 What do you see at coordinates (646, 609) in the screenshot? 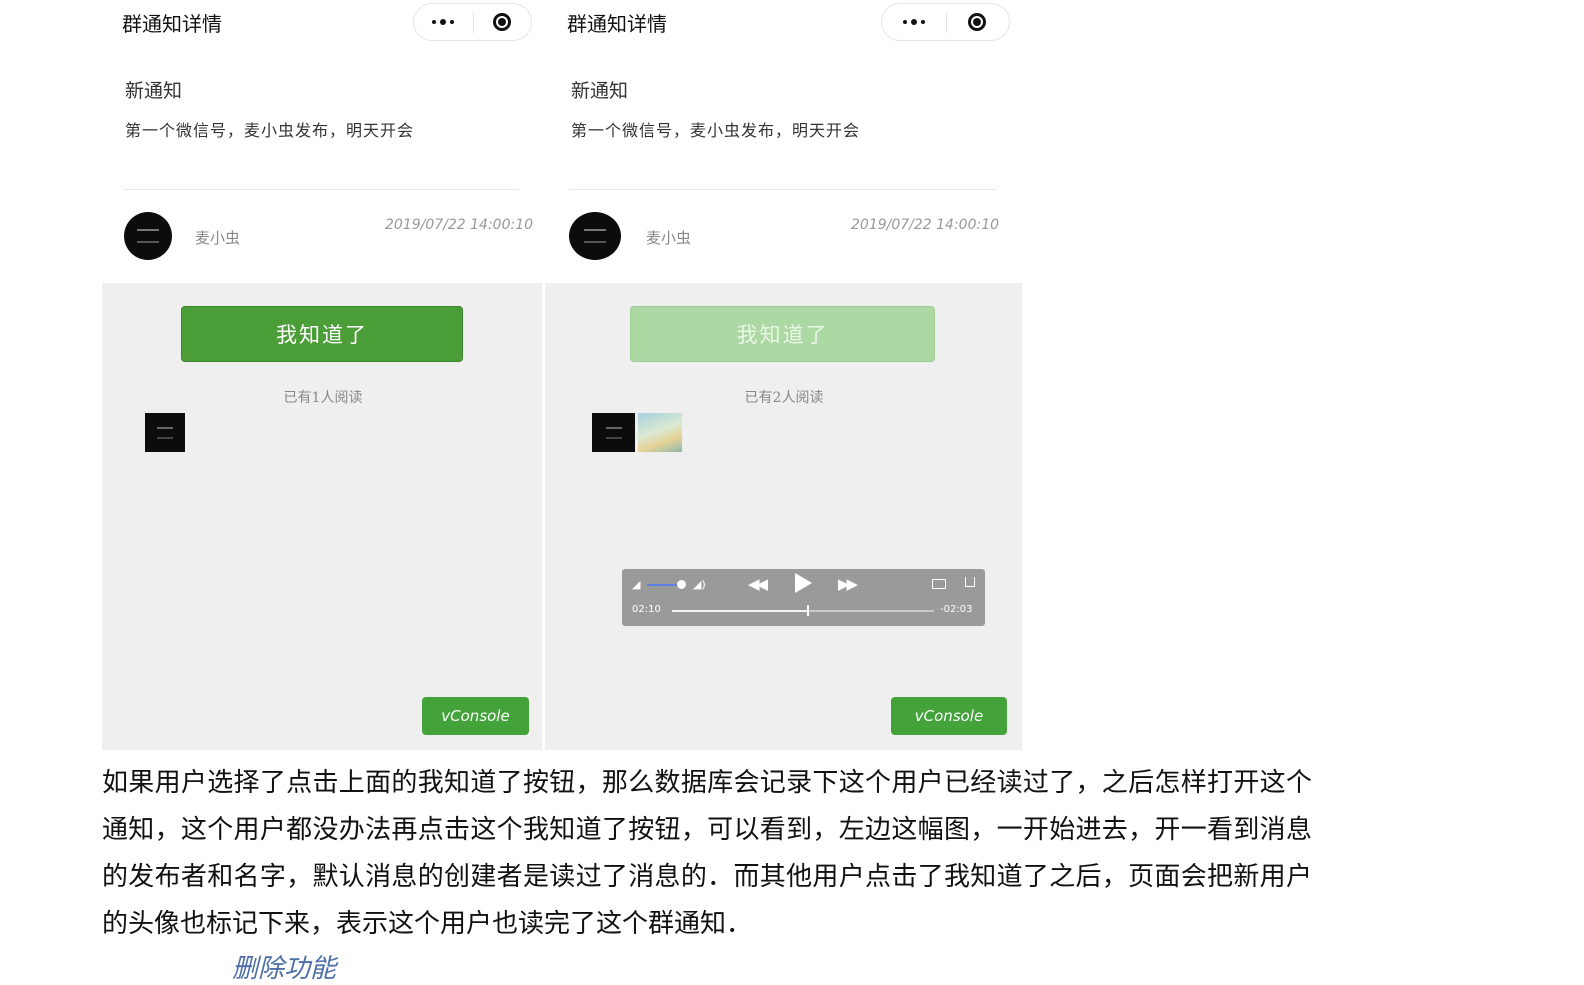
I see `elapsed-time: 02:10` at bounding box center [646, 609].